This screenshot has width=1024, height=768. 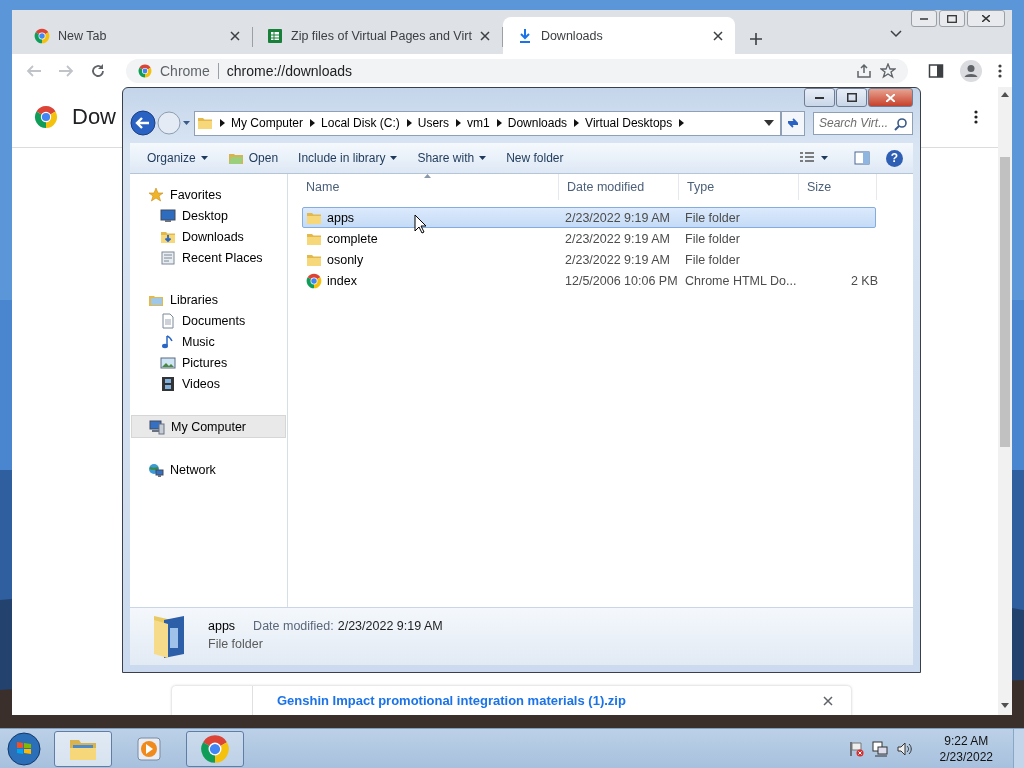 What do you see at coordinates (864, 280) in the screenshot?
I see `size-cell-text: 2 KB` at bounding box center [864, 280].